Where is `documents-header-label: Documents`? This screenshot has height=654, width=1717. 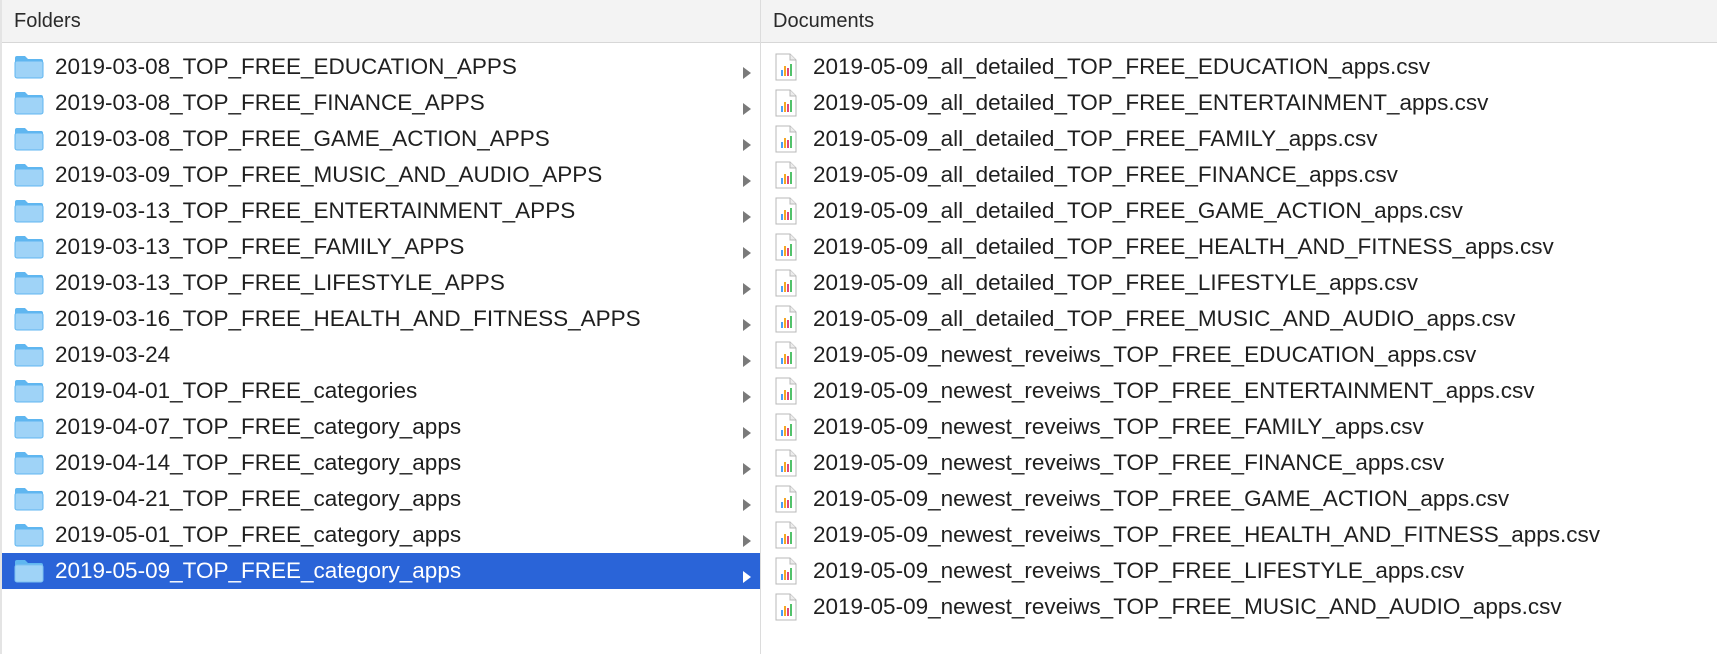
documents-header-label: Documents is located at coordinates (824, 20).